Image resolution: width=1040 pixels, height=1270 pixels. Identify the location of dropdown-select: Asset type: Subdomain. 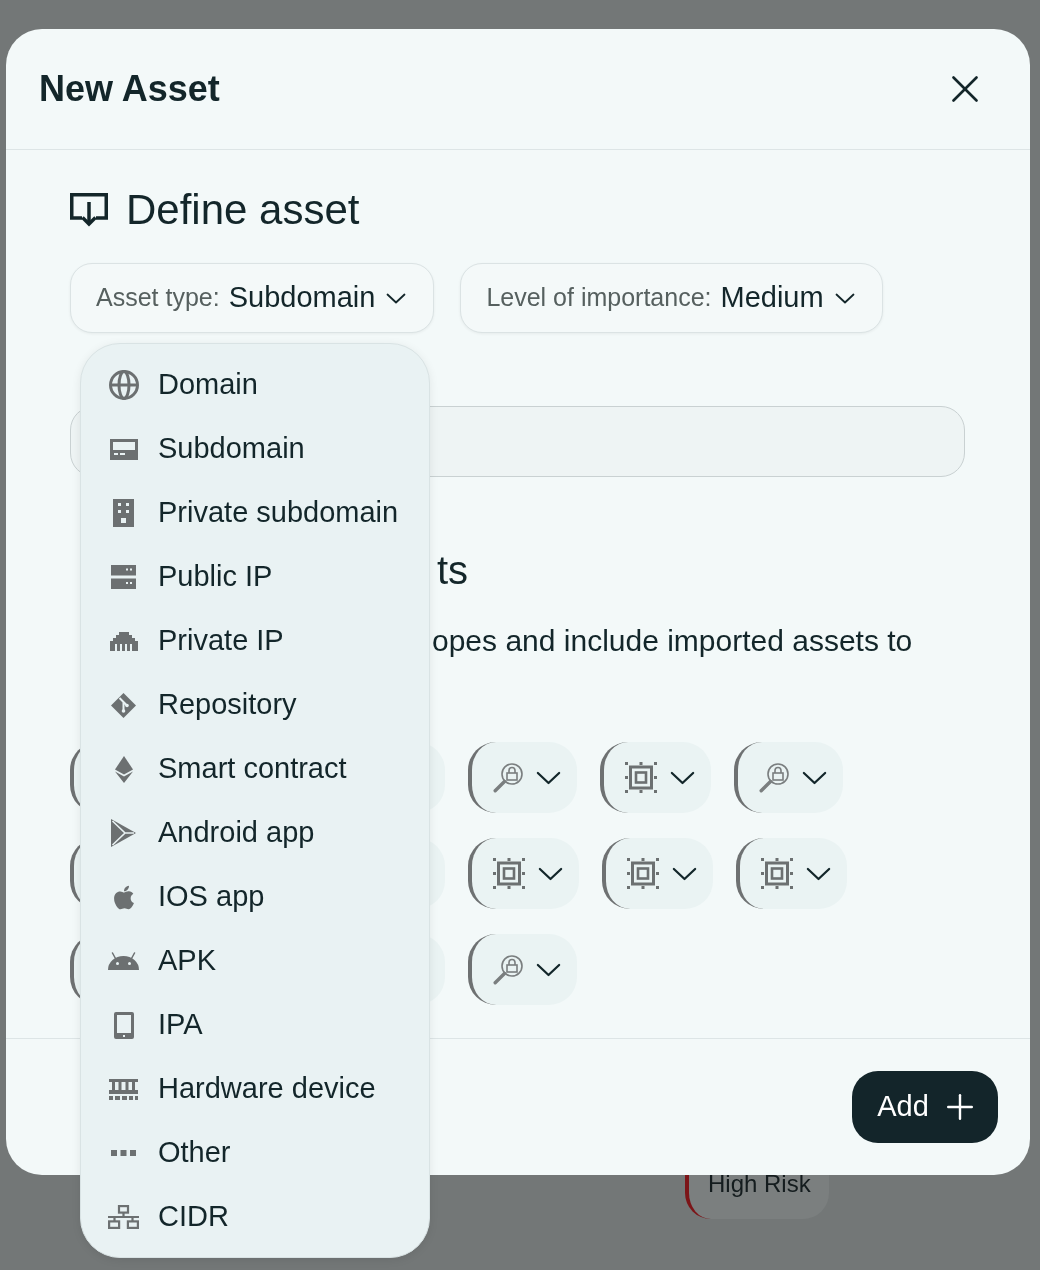
(252, 298).